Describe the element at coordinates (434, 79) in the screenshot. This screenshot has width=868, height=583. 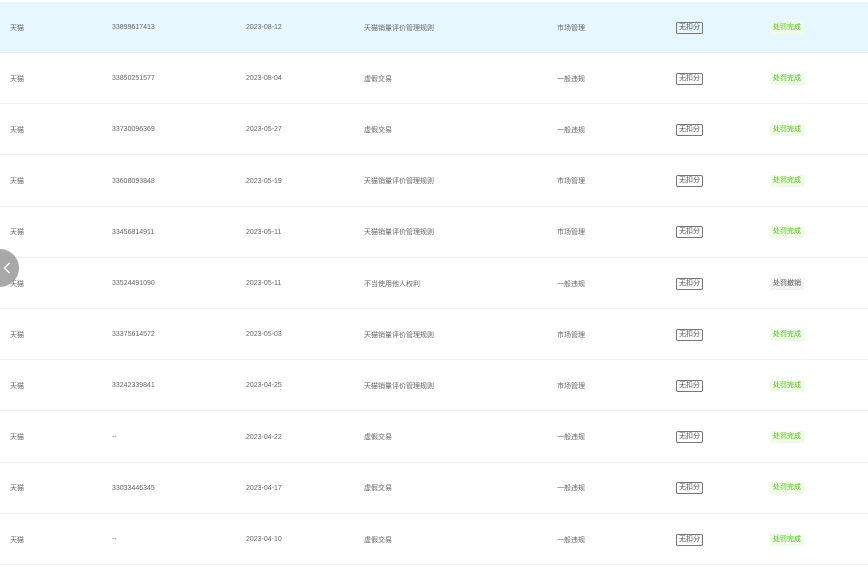
I see `table-row: 天猫 33850251577 2023-08-04 虚假交易 一般违规 无扣分 处罚完成` at that location.